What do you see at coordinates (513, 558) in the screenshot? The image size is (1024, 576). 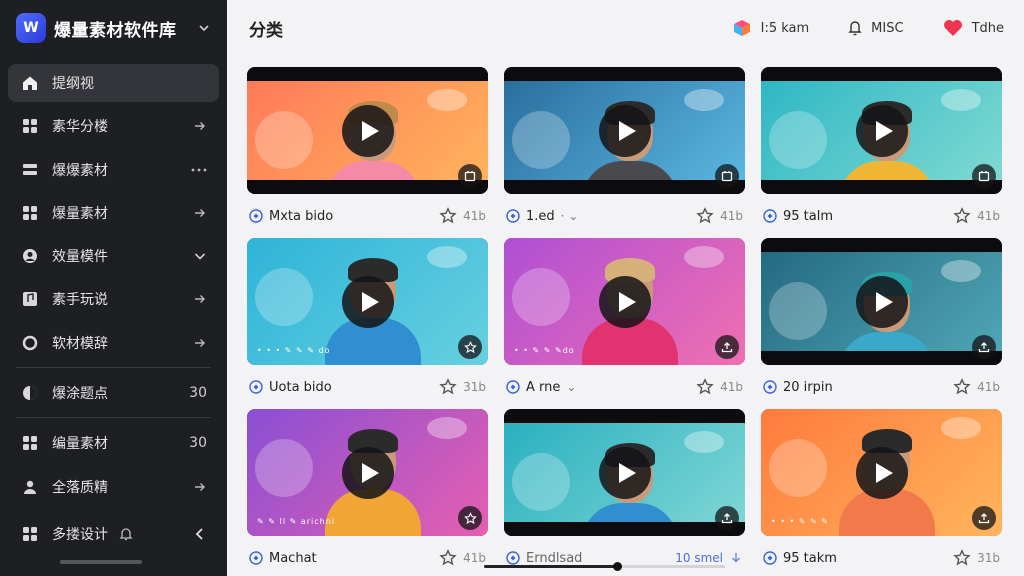 I see `shield-icon` at bounding box center [513, 558].